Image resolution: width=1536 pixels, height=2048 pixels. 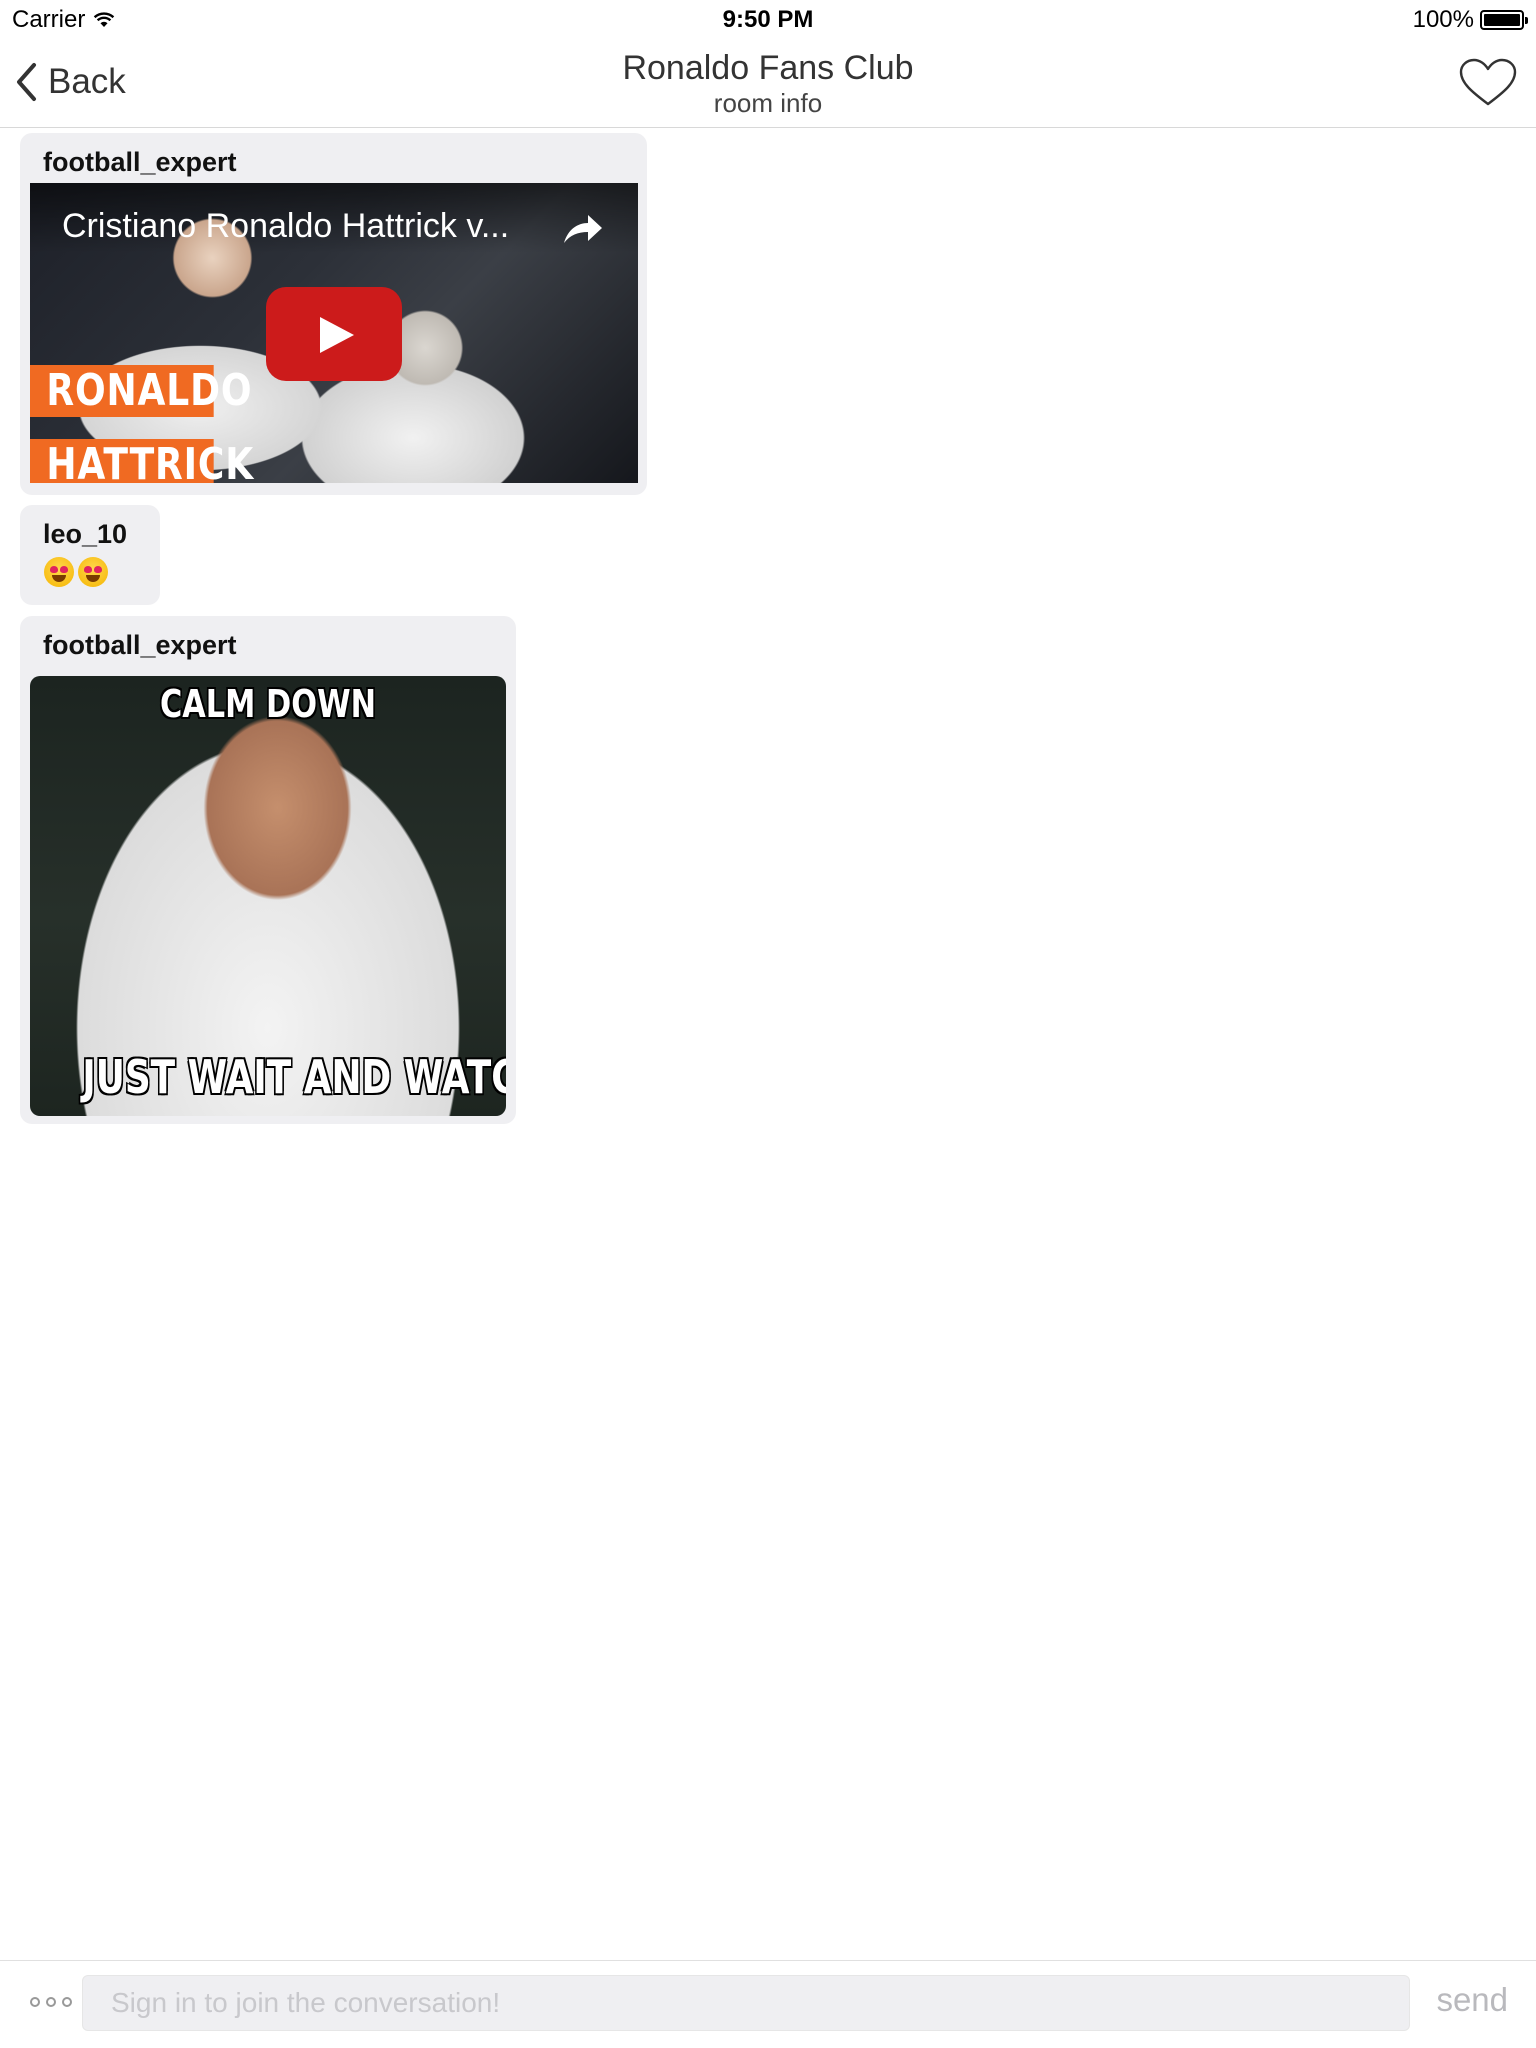 What do you see at coordinates (268, 896) in the screenshot?
I see `meme-image: CALM DOWN JUST WAIT AND WATCH` at bounding box center [268, 896].